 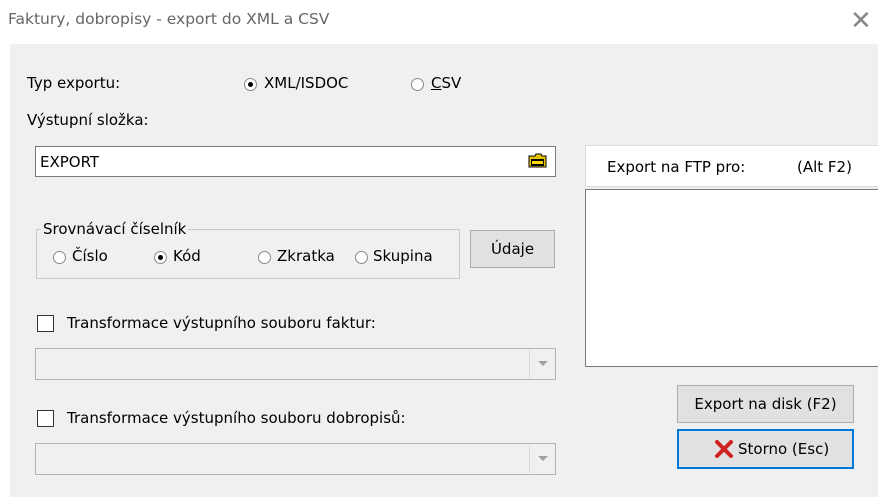 What do you see at coordinates (90, 256) in the screenshot?
I see `radio-cislo-label: Číslo` at bounding box center [90, 256].